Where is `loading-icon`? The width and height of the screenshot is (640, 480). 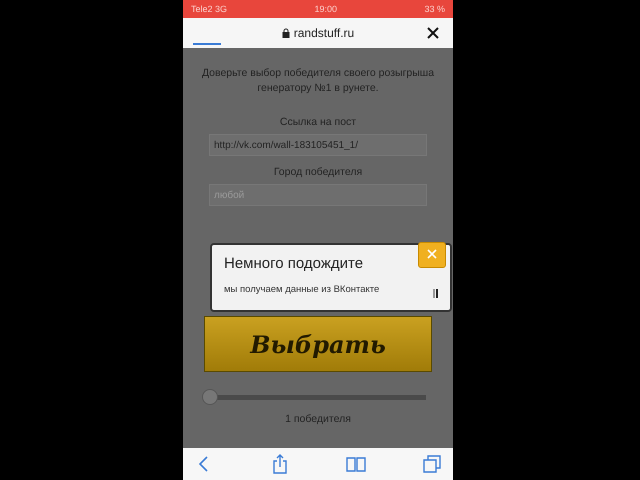
loading-icon is located at coordinates (435, 293).